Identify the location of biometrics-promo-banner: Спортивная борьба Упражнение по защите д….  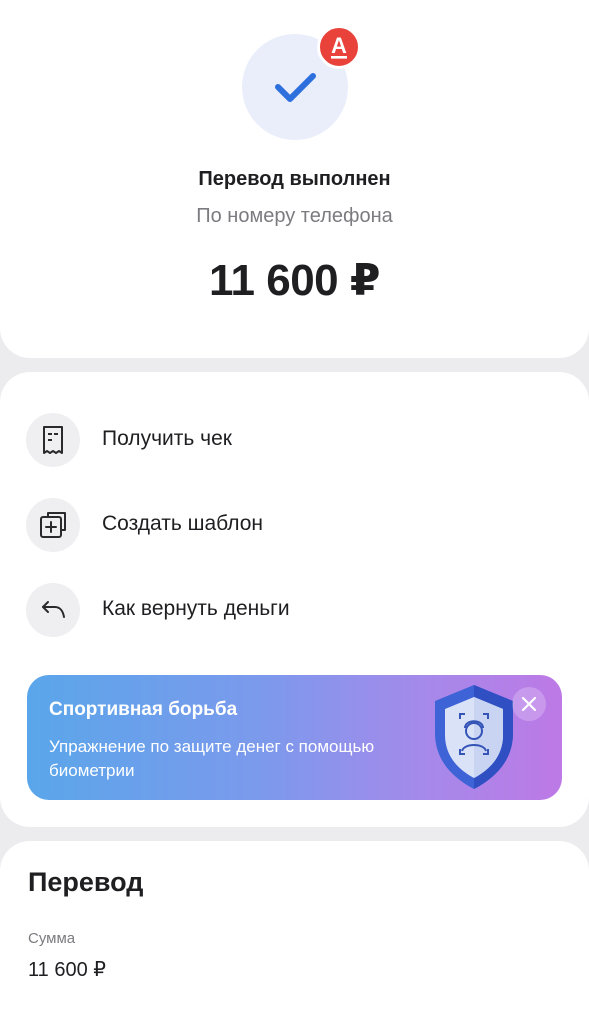
(294, 737).